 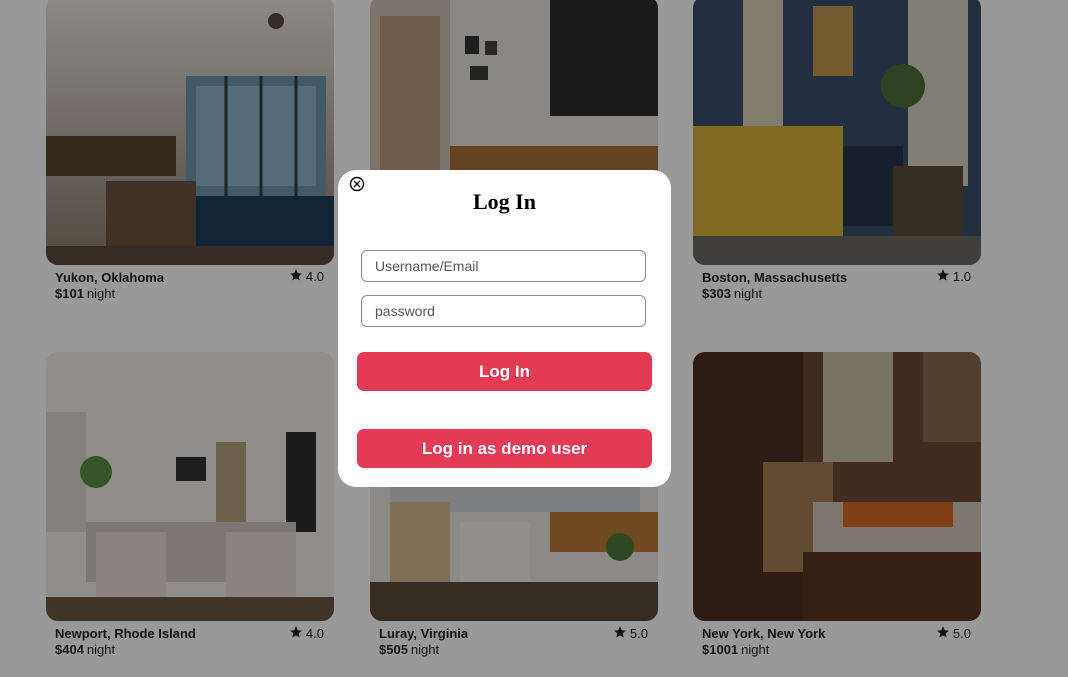 What do you see at coordinates (504, 371) in the screenshot?
I see `login-button: Log In` at bounding box center [504, 371].